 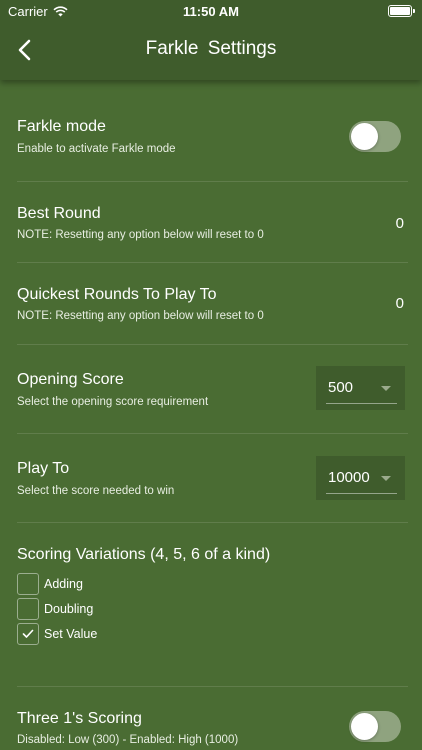 I want to click on farkle-mode-title: Farkle mode, so click(x=61, y=126).